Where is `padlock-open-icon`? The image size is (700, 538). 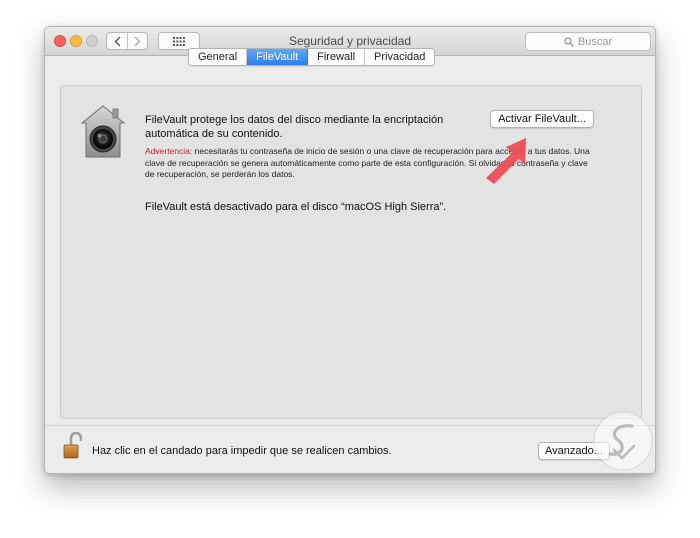
padlock-open-icon is located at coordinates (72, 446).